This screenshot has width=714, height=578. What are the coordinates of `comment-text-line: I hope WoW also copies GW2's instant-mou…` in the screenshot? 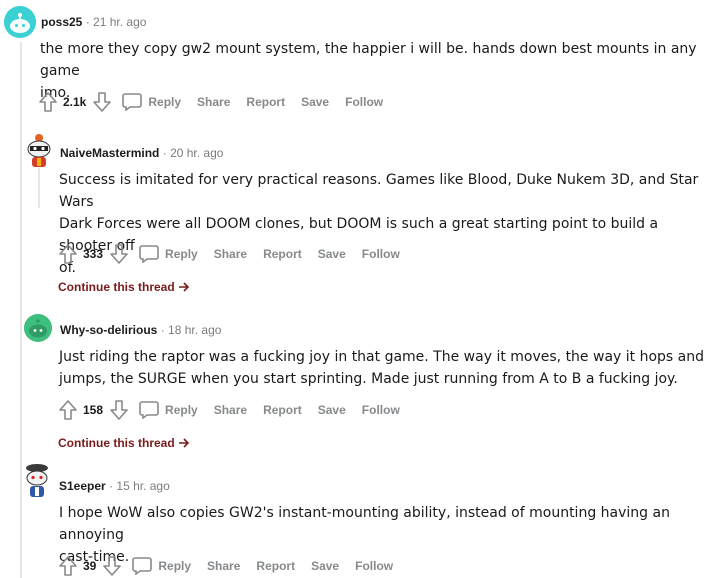 It's located at (364, 524).